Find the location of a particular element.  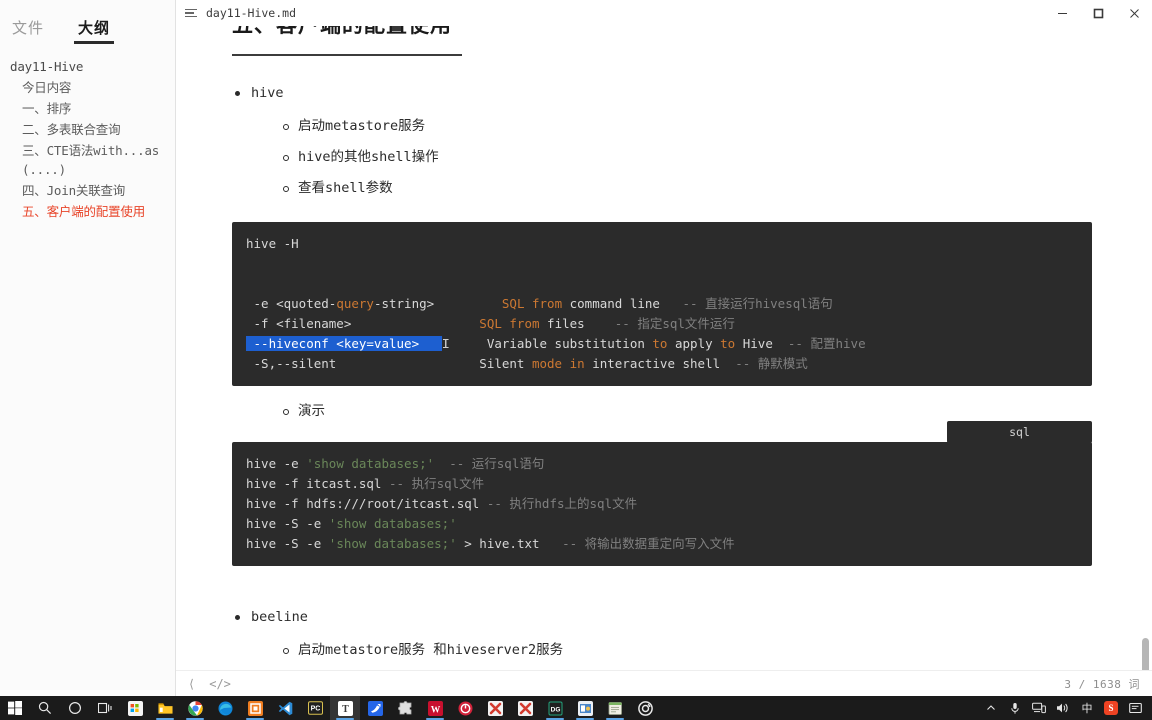

code-token: -e <quoted- is located at coordinates (291, 303).